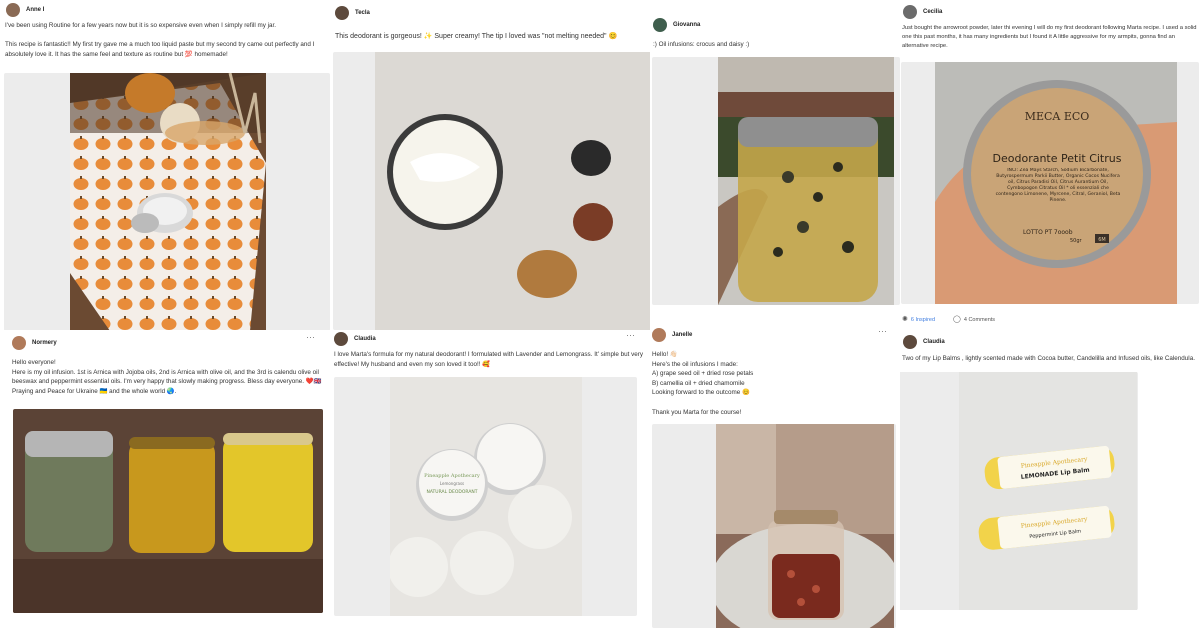  I want to click on author-name: Giovanna, so click(686, 25).